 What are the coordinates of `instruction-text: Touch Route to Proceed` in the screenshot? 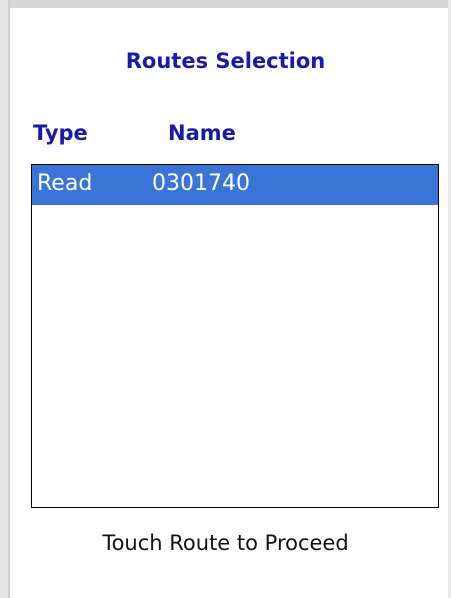 It's located at (225, 543).